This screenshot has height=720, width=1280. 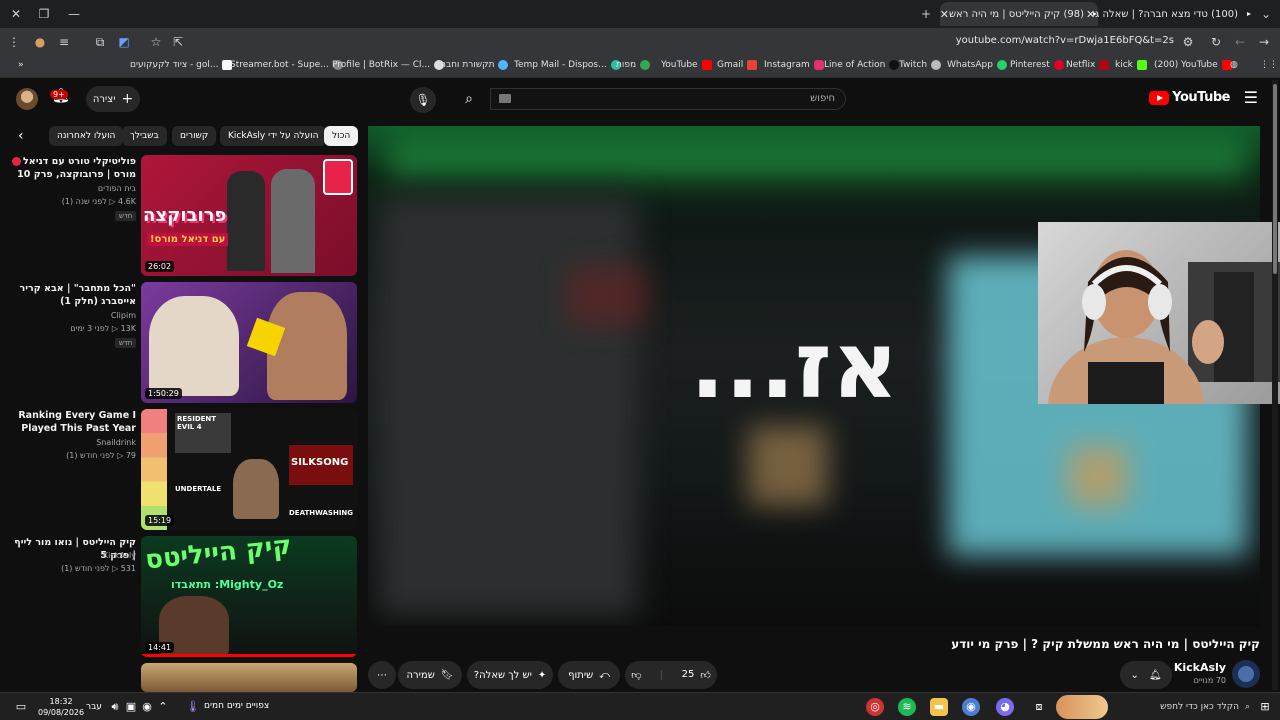 I want to click on file-explorer-icon: ▬, so click(x=939, y=707).